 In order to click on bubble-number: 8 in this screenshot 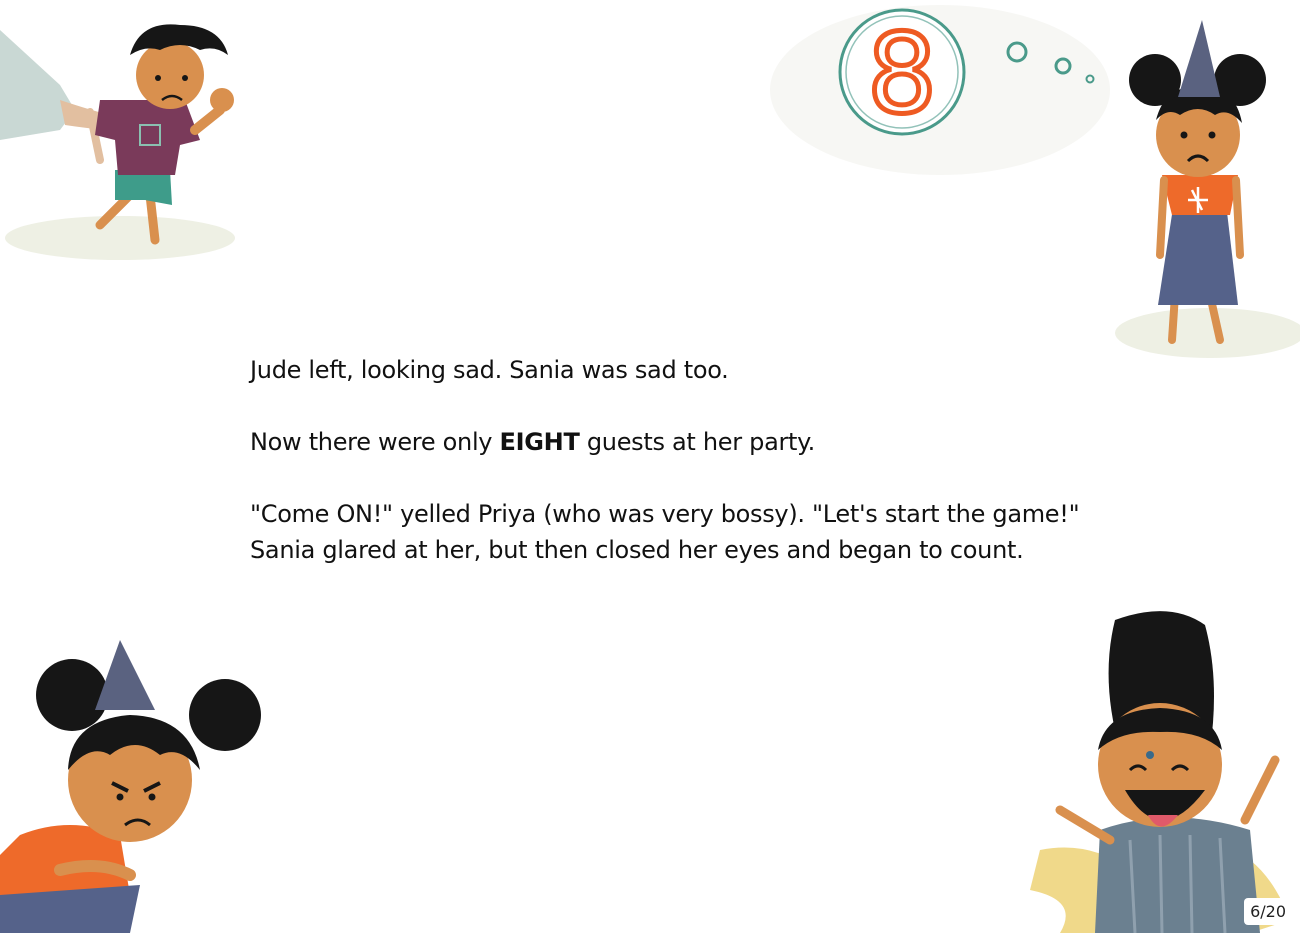, I will do `click(902, 74)`.